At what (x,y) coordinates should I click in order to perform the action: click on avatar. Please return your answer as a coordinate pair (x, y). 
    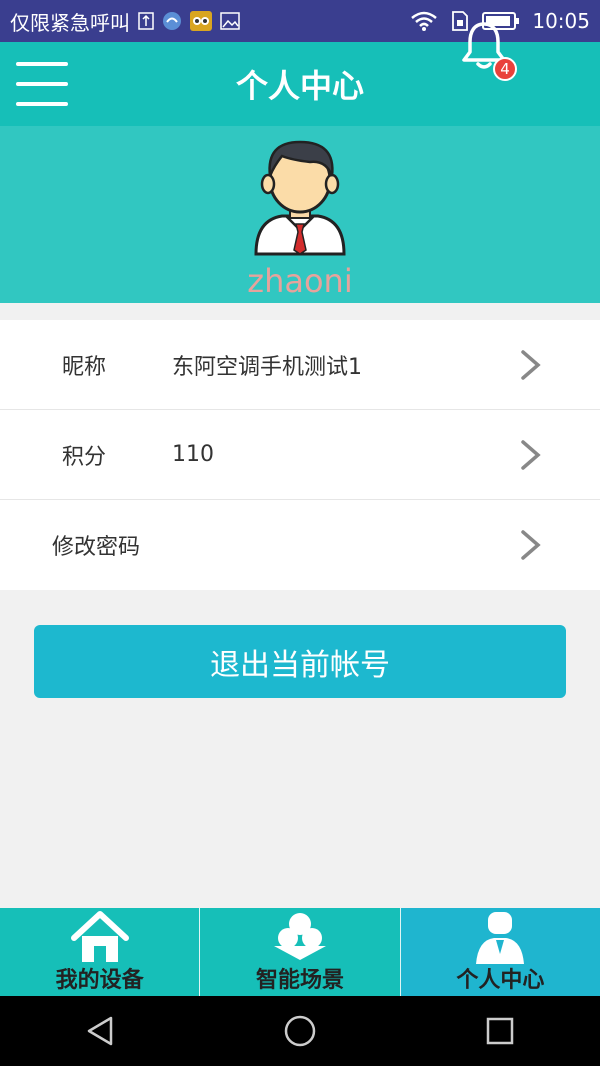
    Looking at the image, I should click on (300, 197).